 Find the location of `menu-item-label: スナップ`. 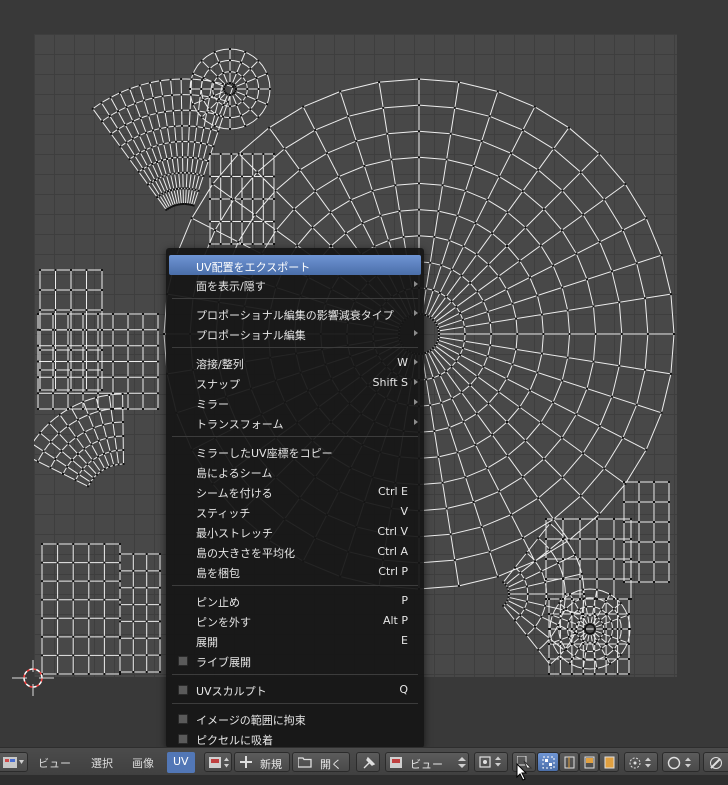

menu-item-label: スナップ is located at coordinates (218, 384).